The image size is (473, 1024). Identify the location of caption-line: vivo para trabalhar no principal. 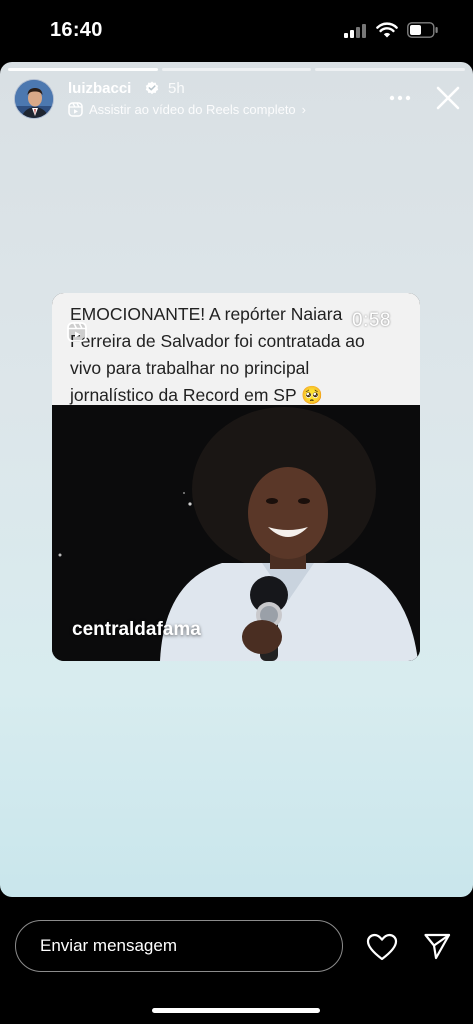
(190, 368).